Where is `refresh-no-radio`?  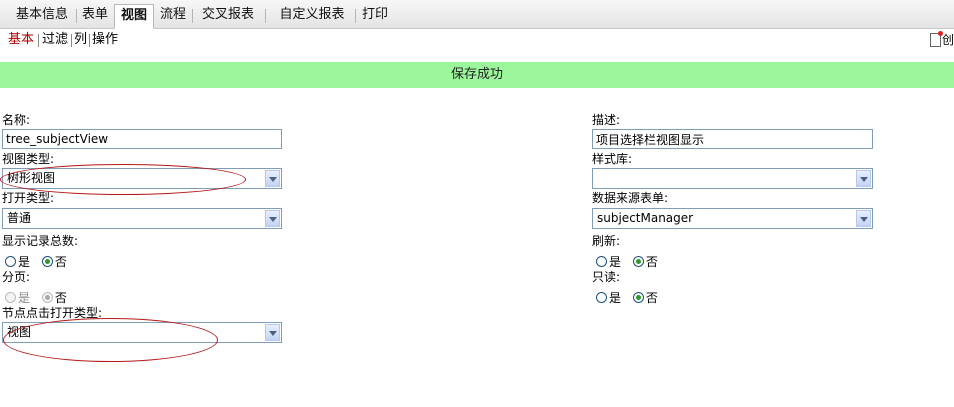
refresh-no-radio is located at coordinates (638, 261).